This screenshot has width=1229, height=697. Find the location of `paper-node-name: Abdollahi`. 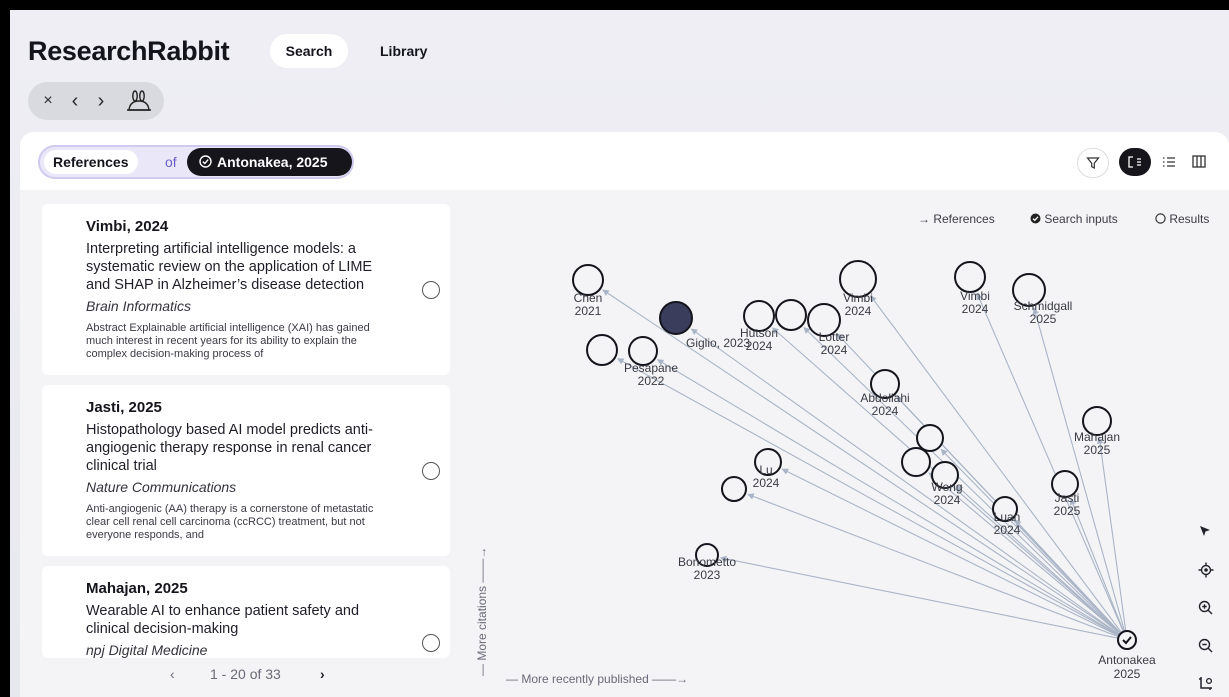

paper-node-name: Abdollahi is located at coordinates (884, 398).